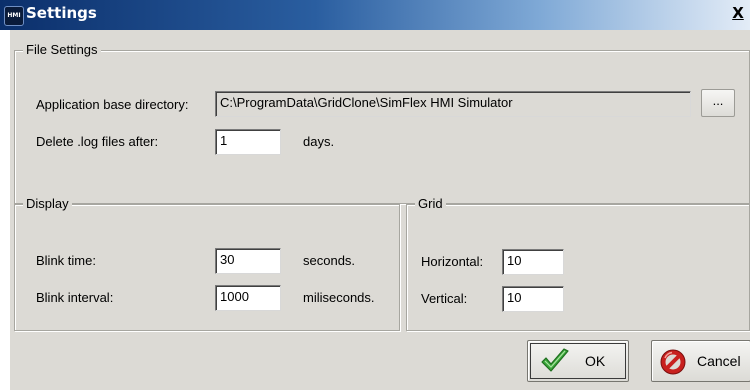  Describe the element at coordinates (339, 297) in the screenshot. I see `blink-interval-unit: miliseconds.` at that location.